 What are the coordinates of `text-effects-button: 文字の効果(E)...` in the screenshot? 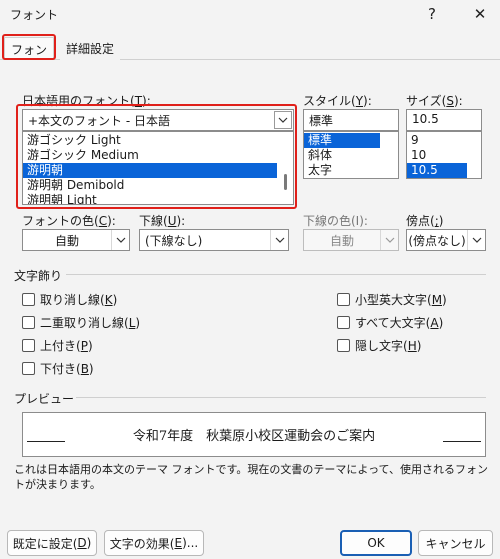 It's located at (154, 543).